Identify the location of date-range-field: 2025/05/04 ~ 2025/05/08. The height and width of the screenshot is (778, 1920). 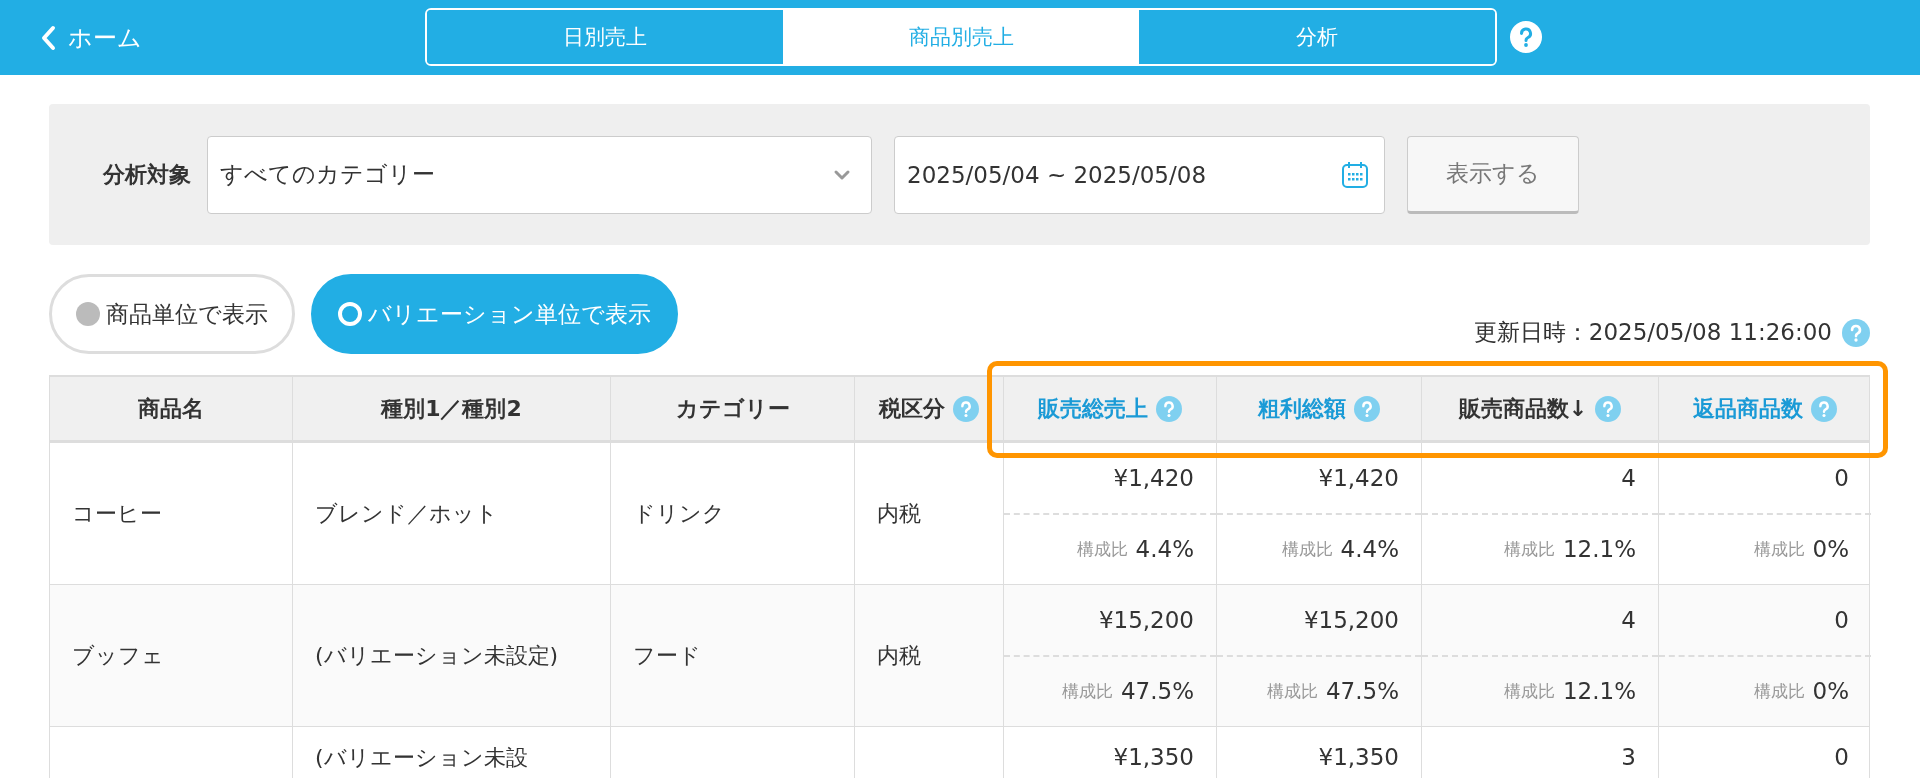
(1139, 174).